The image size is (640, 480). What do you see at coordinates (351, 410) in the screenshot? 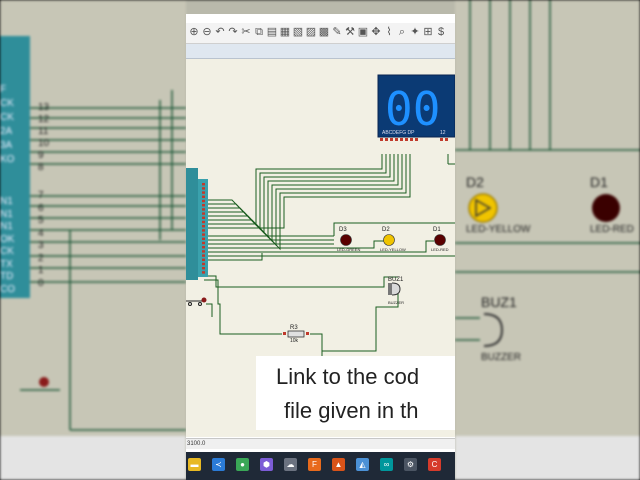
I see `caption-line-2: file given in th` at bounding box center [351, 410].